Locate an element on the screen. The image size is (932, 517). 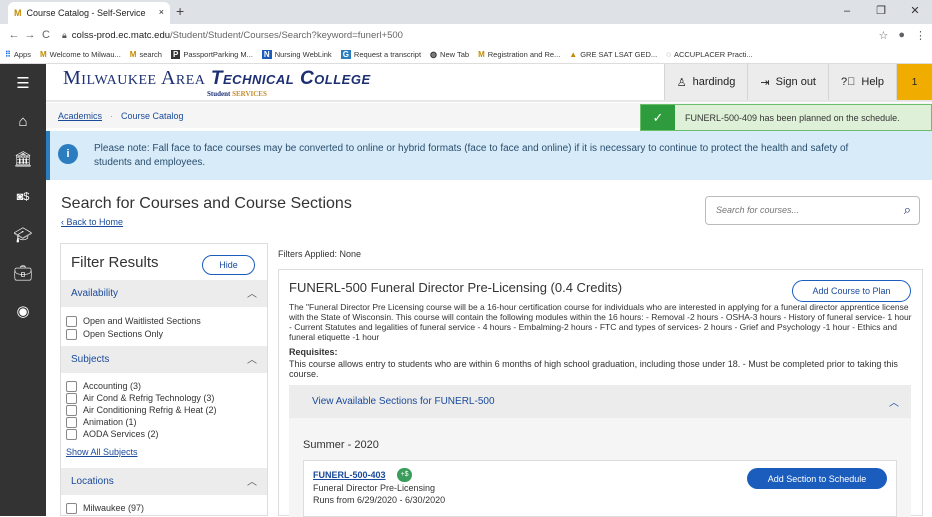
browser-tab: M Course Catalog - Self-Service × is located at coordinates (89, 13).